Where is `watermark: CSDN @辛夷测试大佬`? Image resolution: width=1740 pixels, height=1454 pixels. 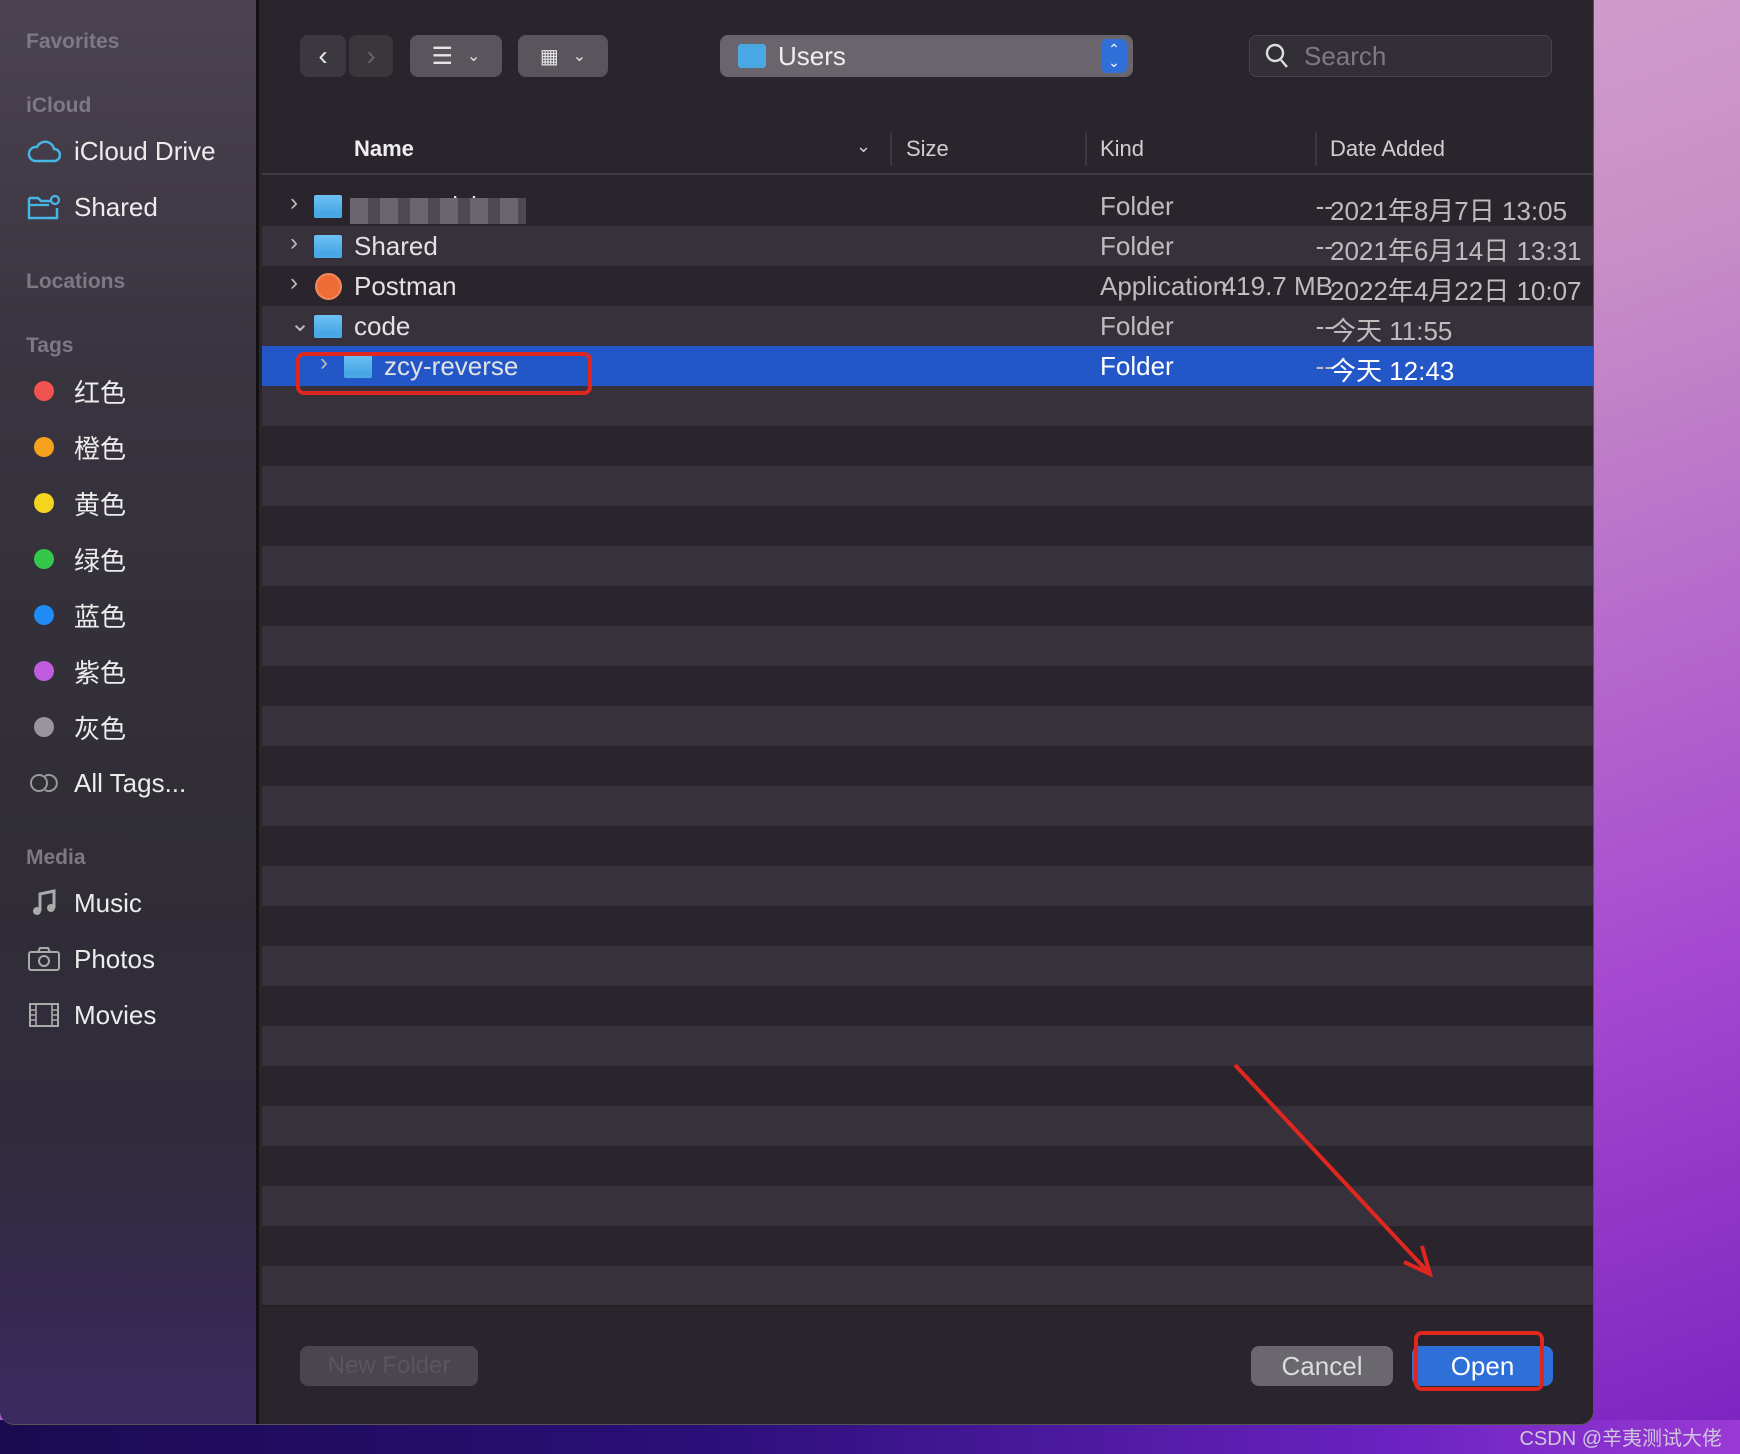
watermark: CSDN @辛夷测试大佬 is located at coordinates (1620, 1439).